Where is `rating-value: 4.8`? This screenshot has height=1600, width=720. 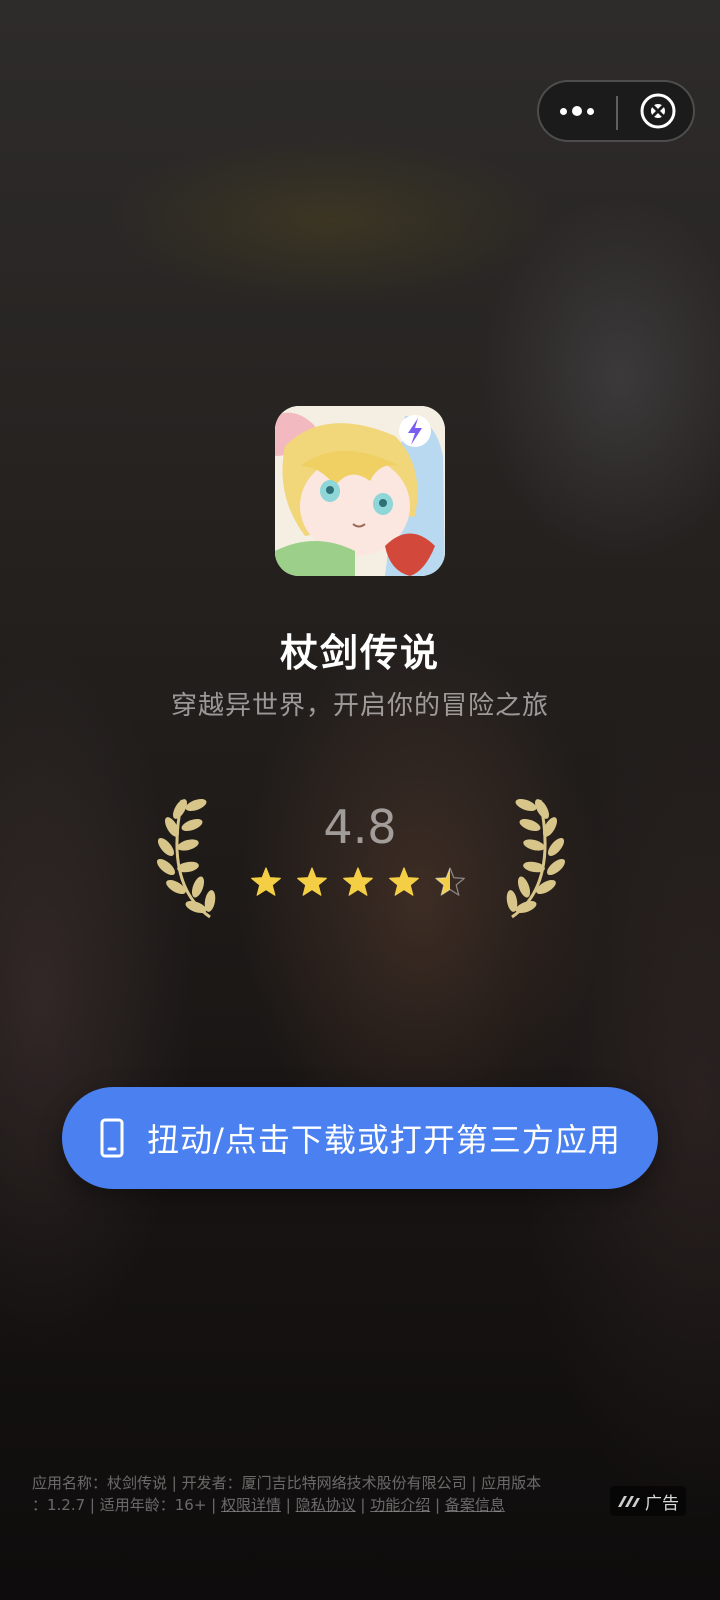 rating-value: 4.8 is located at coordinates (360, 827).